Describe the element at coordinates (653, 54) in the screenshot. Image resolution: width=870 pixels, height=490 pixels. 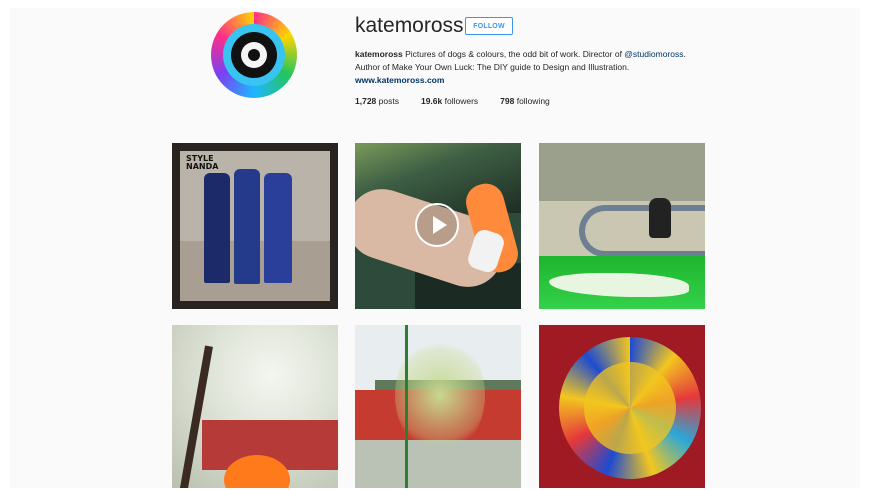
I see `bio-mention-link: @studiomoross` at that location.